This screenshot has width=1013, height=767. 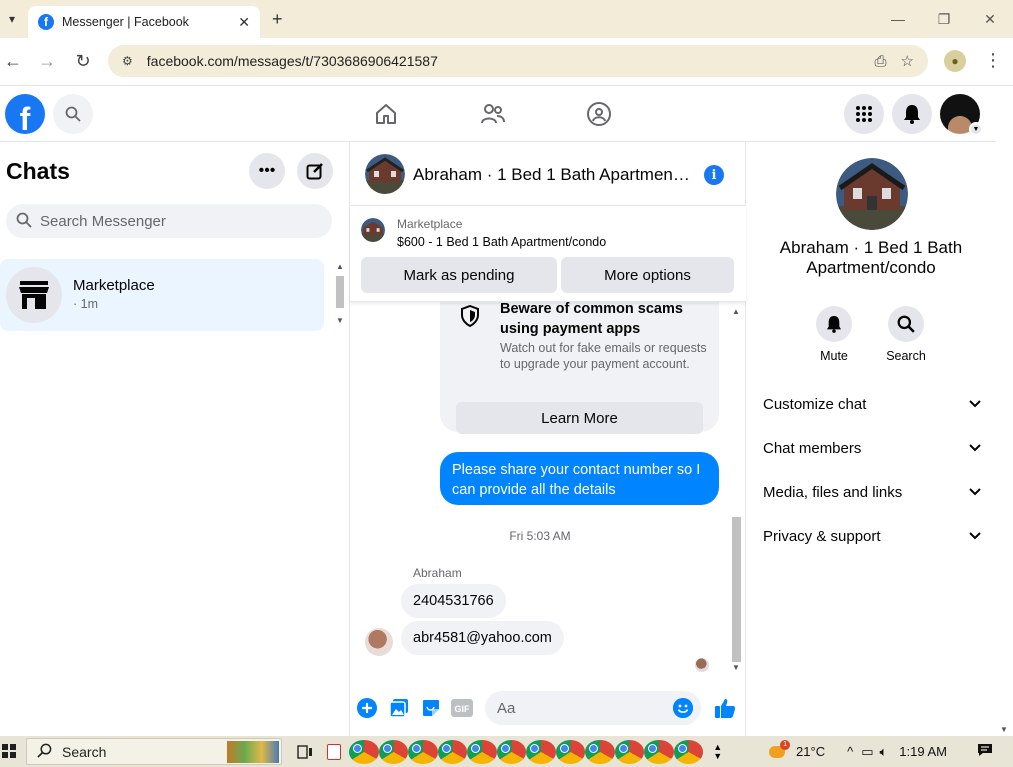 I want to click on mute-bell-icon, so click(x=834, y=324).